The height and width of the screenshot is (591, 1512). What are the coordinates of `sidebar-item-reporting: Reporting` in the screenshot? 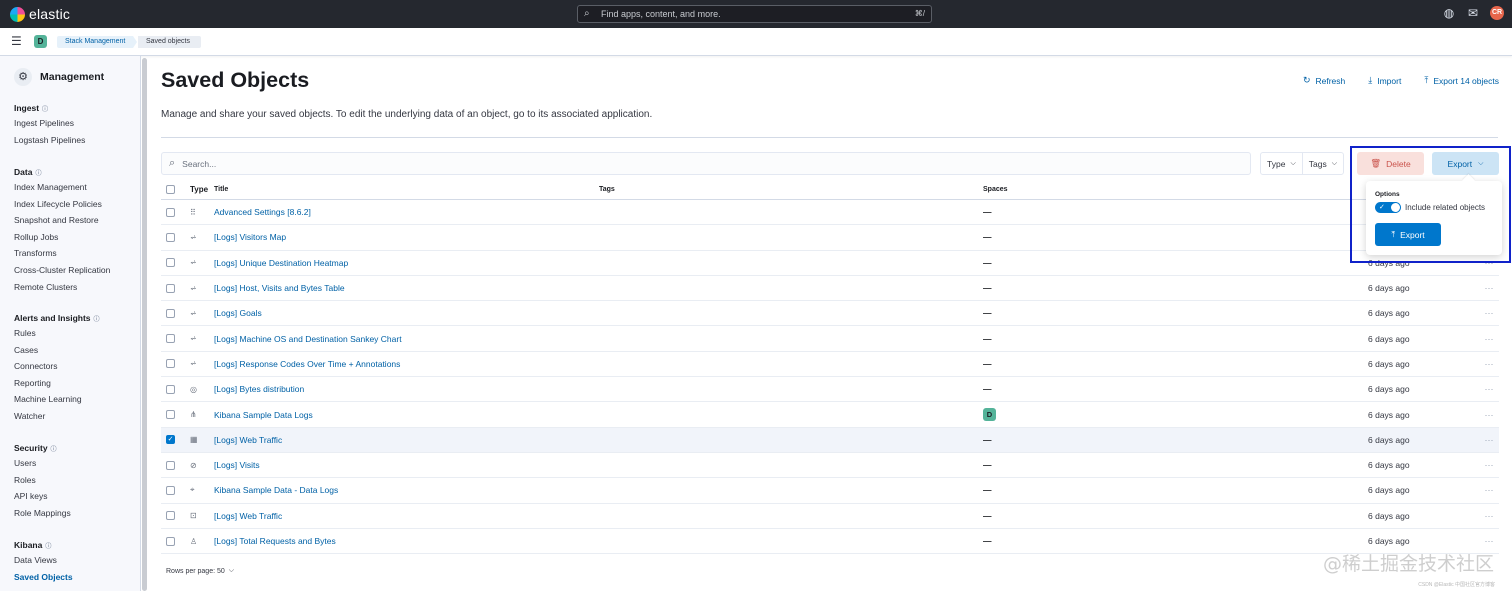 It's located at (57, 383).